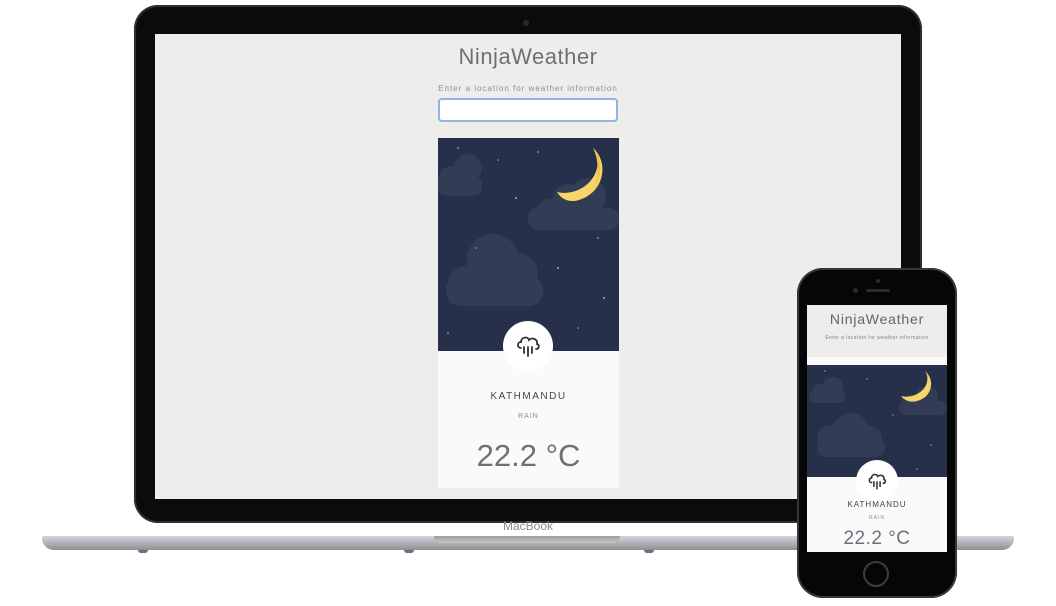 The image size is (1056, 606). Describe the element at coordinates (528, 110) in the screenshot. I see `location-search-input` at that location.